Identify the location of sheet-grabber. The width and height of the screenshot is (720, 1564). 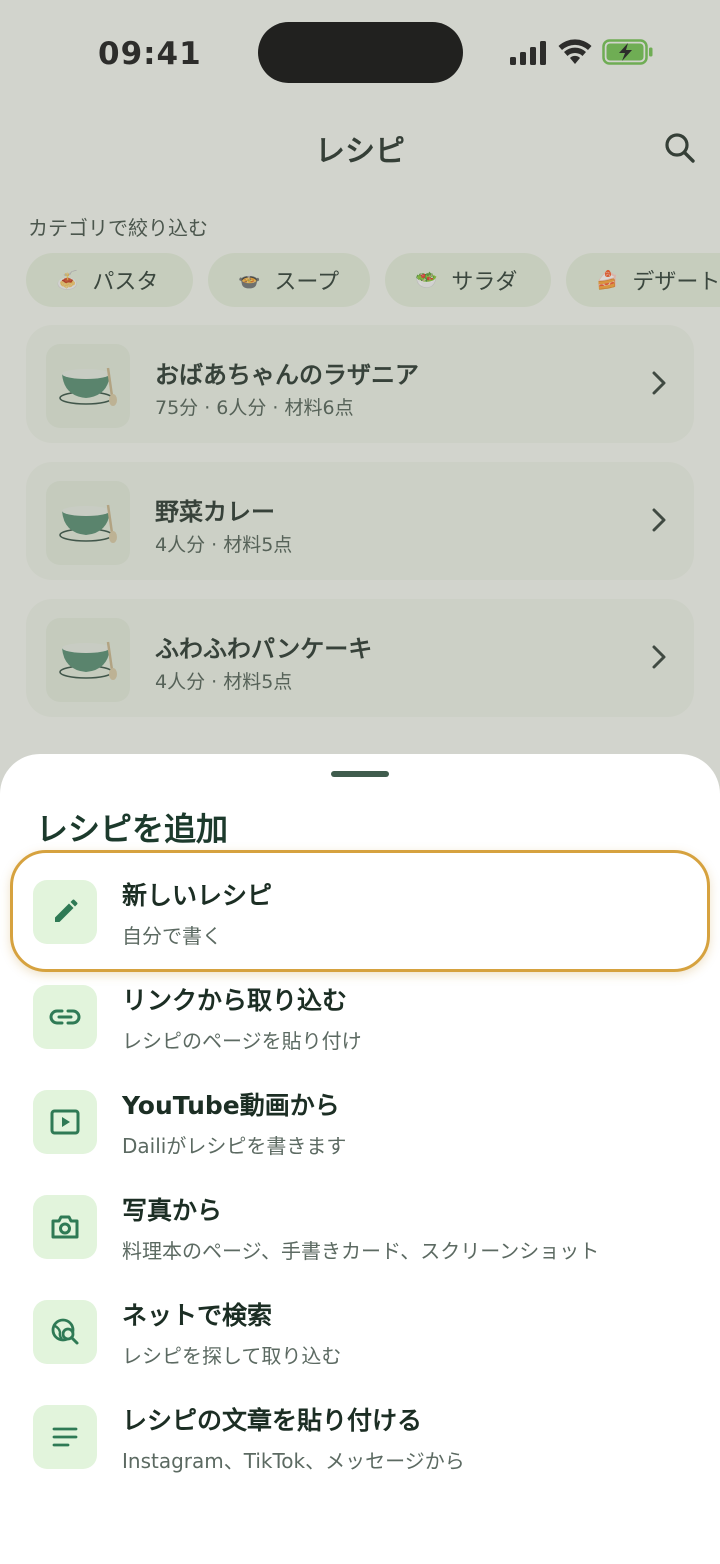
(360, 774).